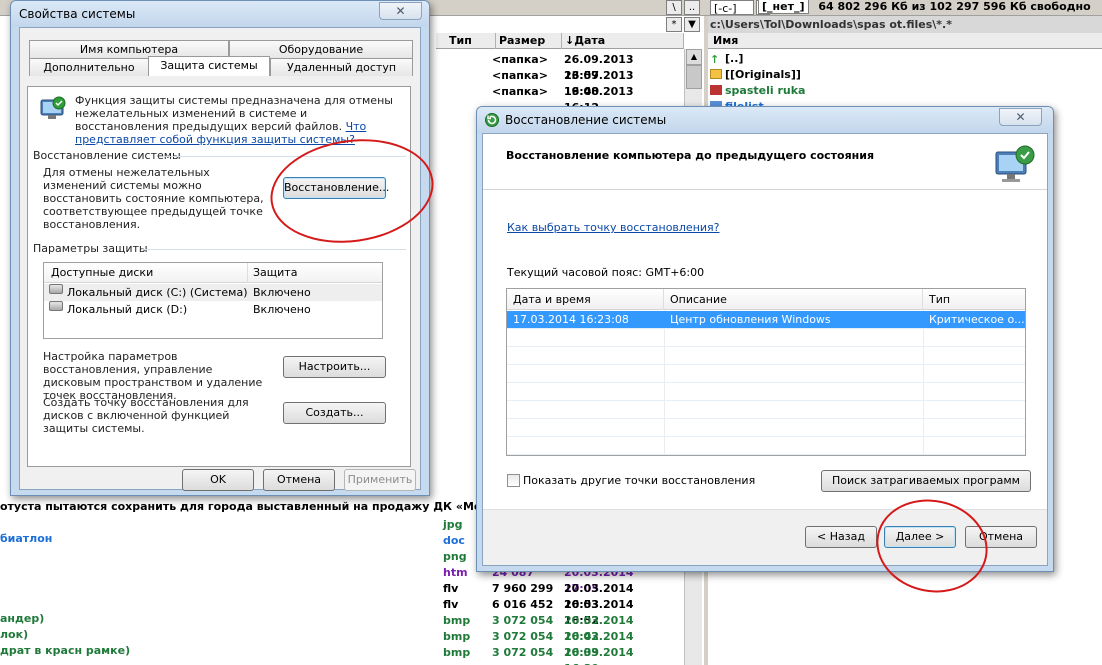  Describe the element at coordinates (213, 309) in the screenshot. I see `disk-row: Локальный диск (D:) Включено` at that location.